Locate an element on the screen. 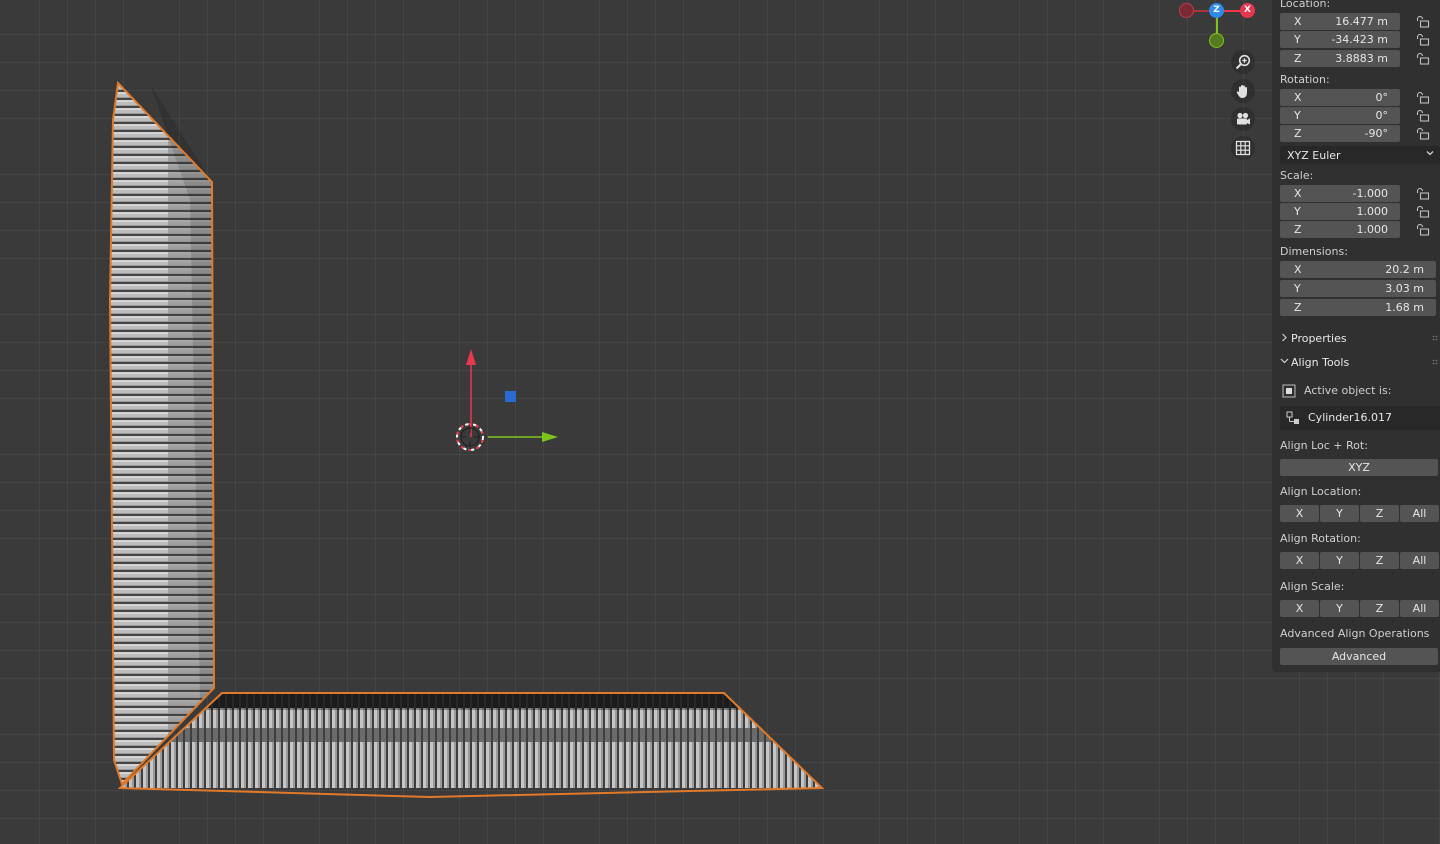 The image size is (1440, 844). location-x-field: X 16.477 m is located at coordinates (1340, 21).